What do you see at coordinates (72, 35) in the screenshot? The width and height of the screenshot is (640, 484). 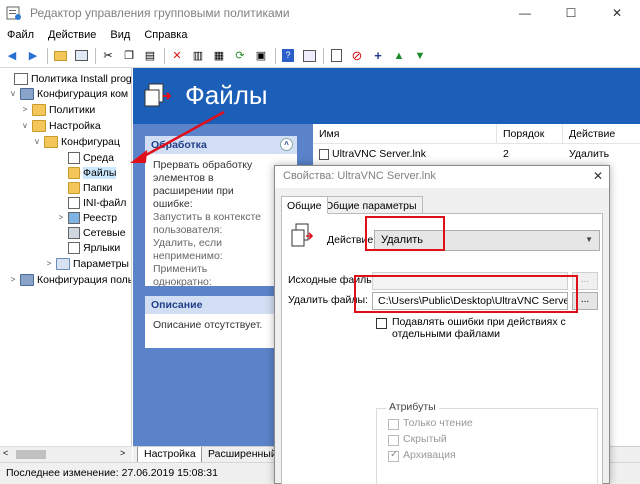 I see `menu-action: Действие` at bounding box center [72, 35].